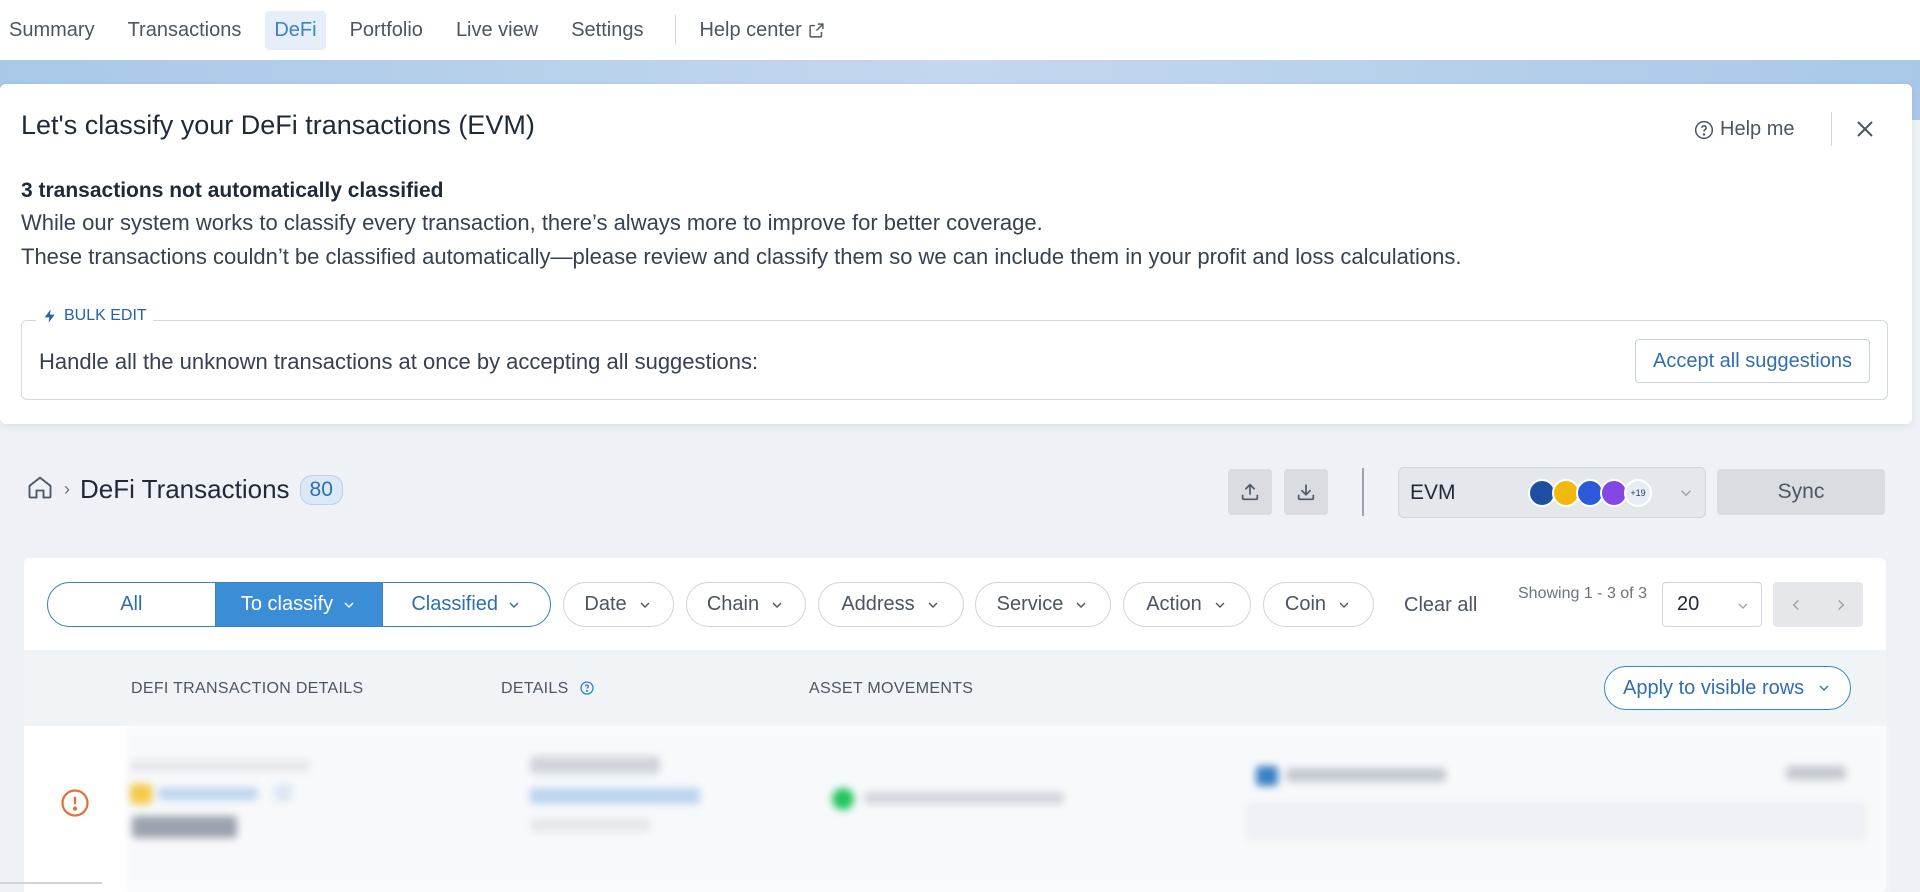 The width and height of the screenshot is (1920, 892). What do you see at coordinates (247, 688) in the screenshot?
I see `header-defi-transaction-details: DEFI TRANSACTION DETAILS` at bounding box center [247, 688].